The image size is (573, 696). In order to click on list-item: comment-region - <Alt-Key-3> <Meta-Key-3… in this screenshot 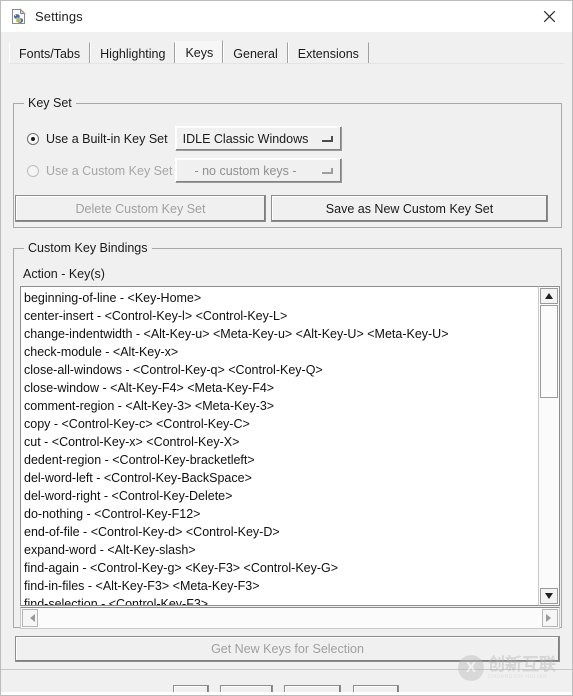, I will do `click(281, 406)`.